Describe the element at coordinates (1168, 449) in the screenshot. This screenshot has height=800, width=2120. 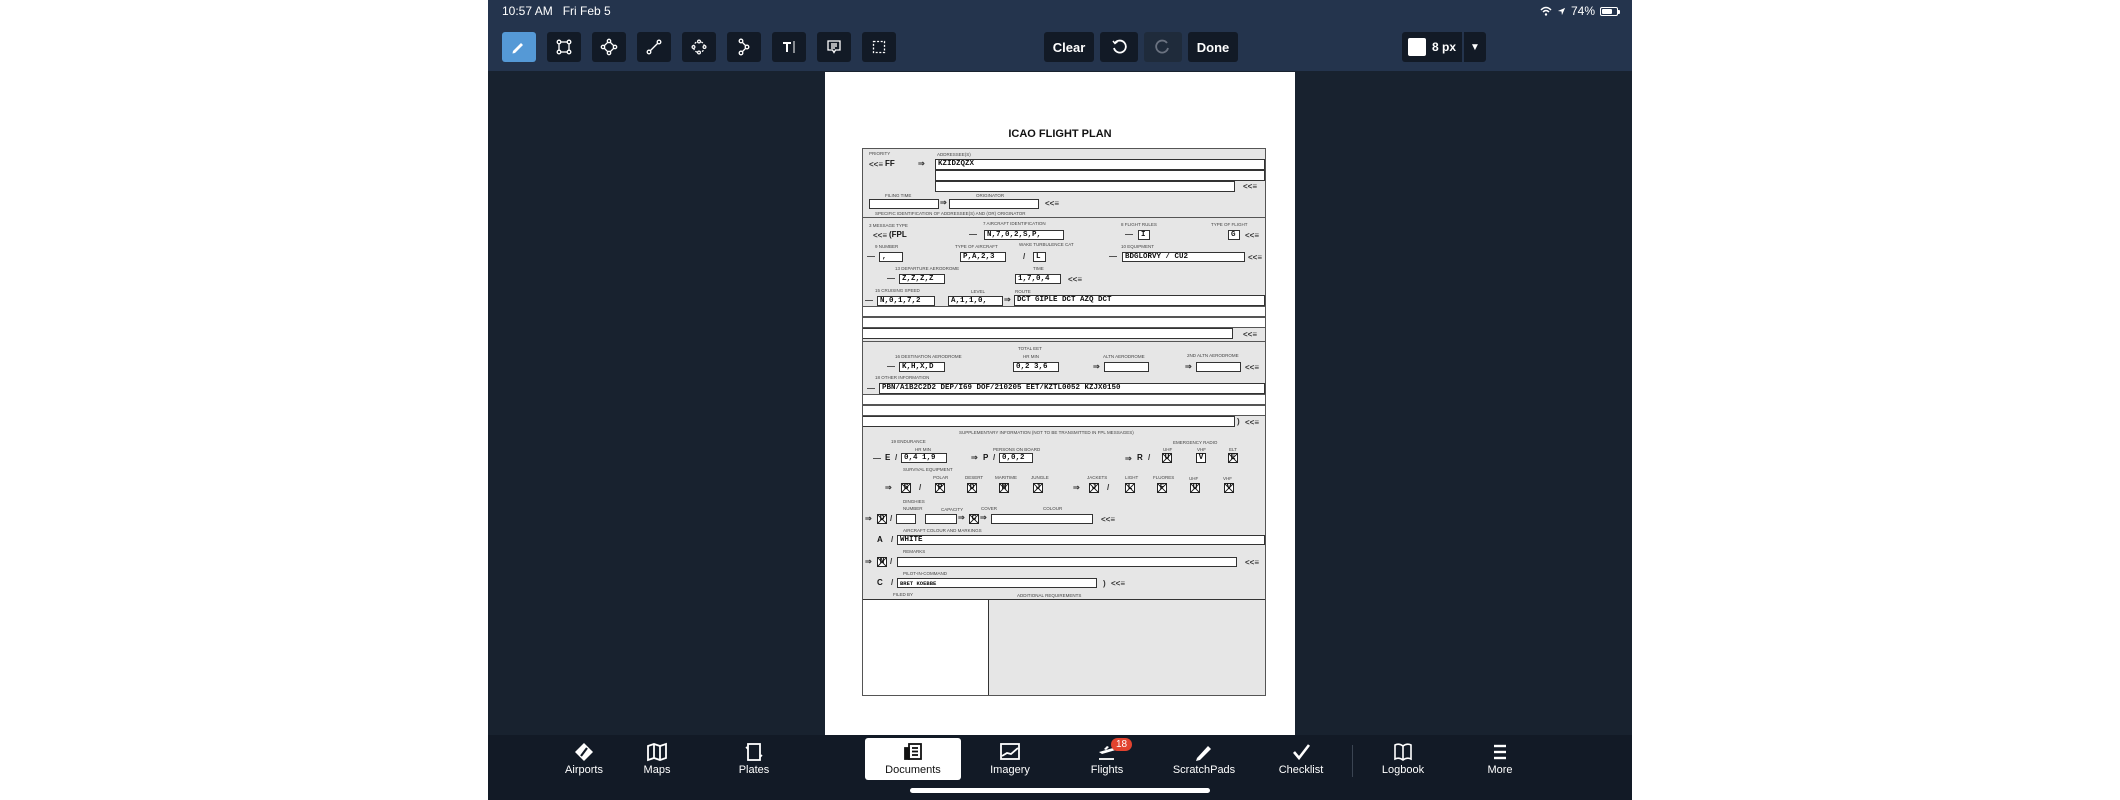
I see `uhf-label: UHF` at that location.